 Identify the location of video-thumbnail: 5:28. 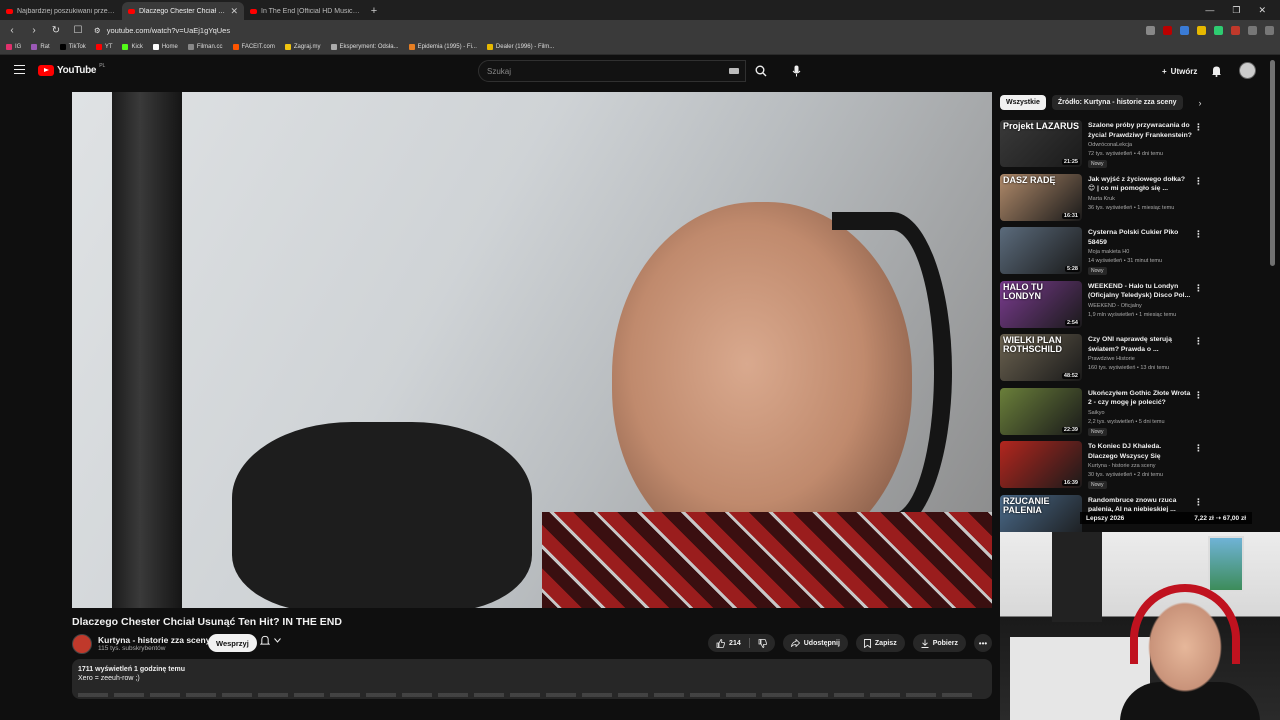
(1041, 250).